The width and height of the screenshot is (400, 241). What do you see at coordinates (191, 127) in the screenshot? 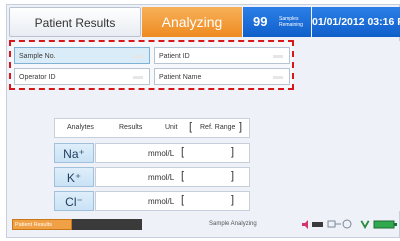
I see `ref-open-bracket: [` at bounding box center [191, 127].